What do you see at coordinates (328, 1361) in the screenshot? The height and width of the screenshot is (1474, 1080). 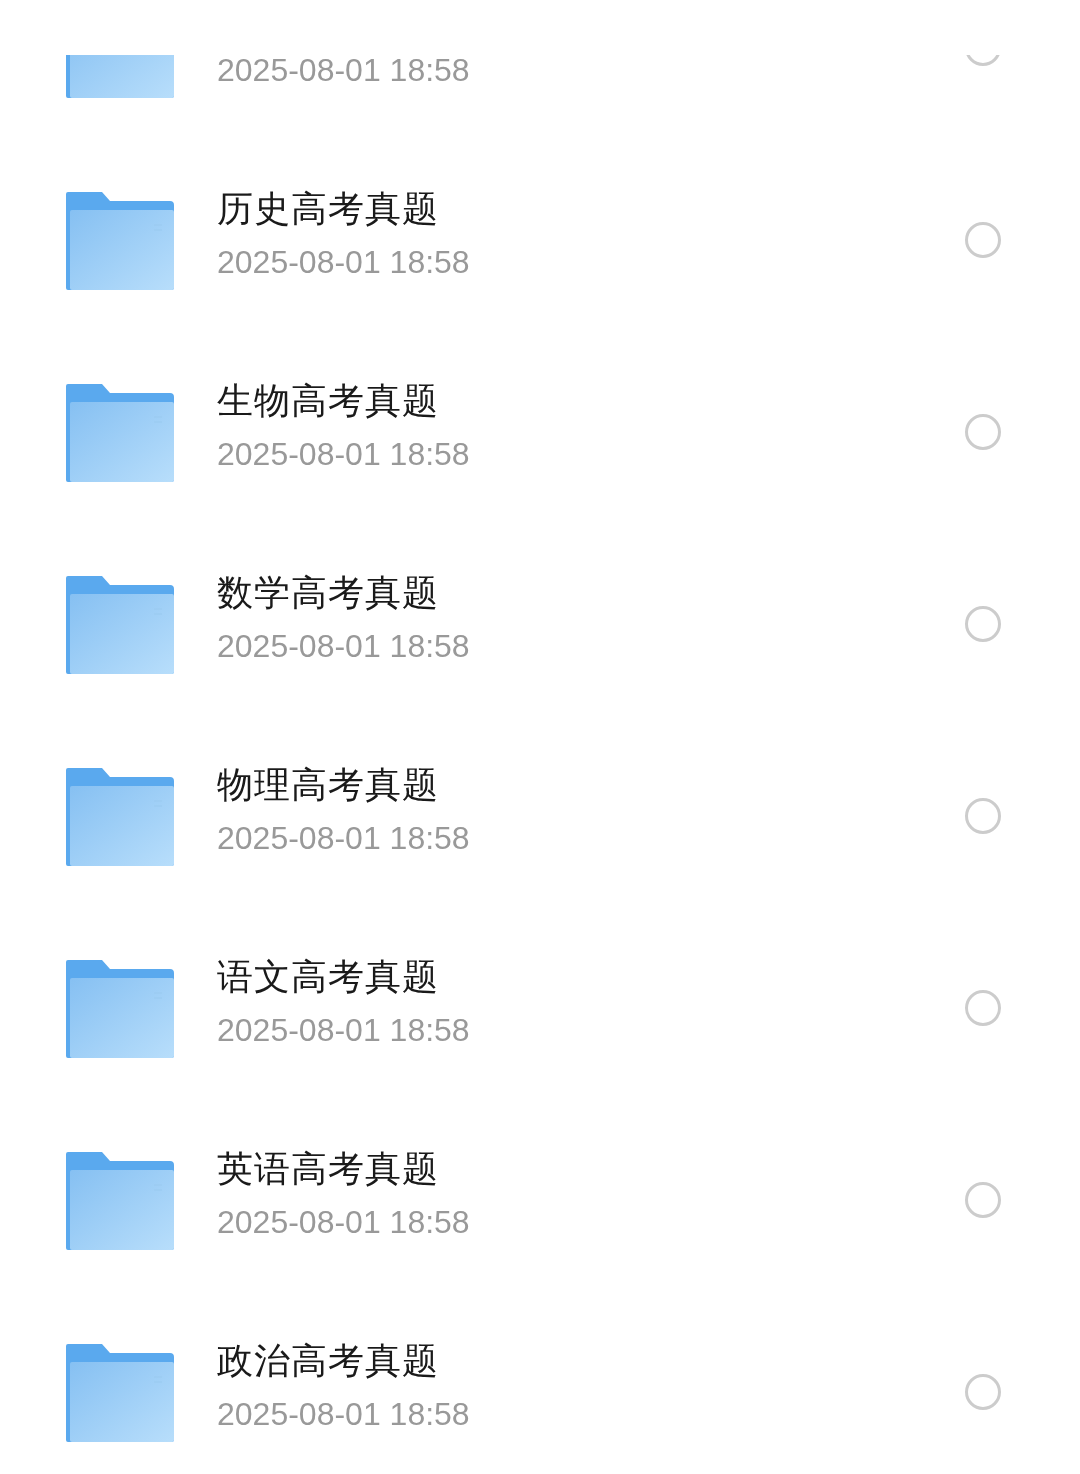 I see `folder-name: 政治高考真题` at bounding box center [328, 1361].